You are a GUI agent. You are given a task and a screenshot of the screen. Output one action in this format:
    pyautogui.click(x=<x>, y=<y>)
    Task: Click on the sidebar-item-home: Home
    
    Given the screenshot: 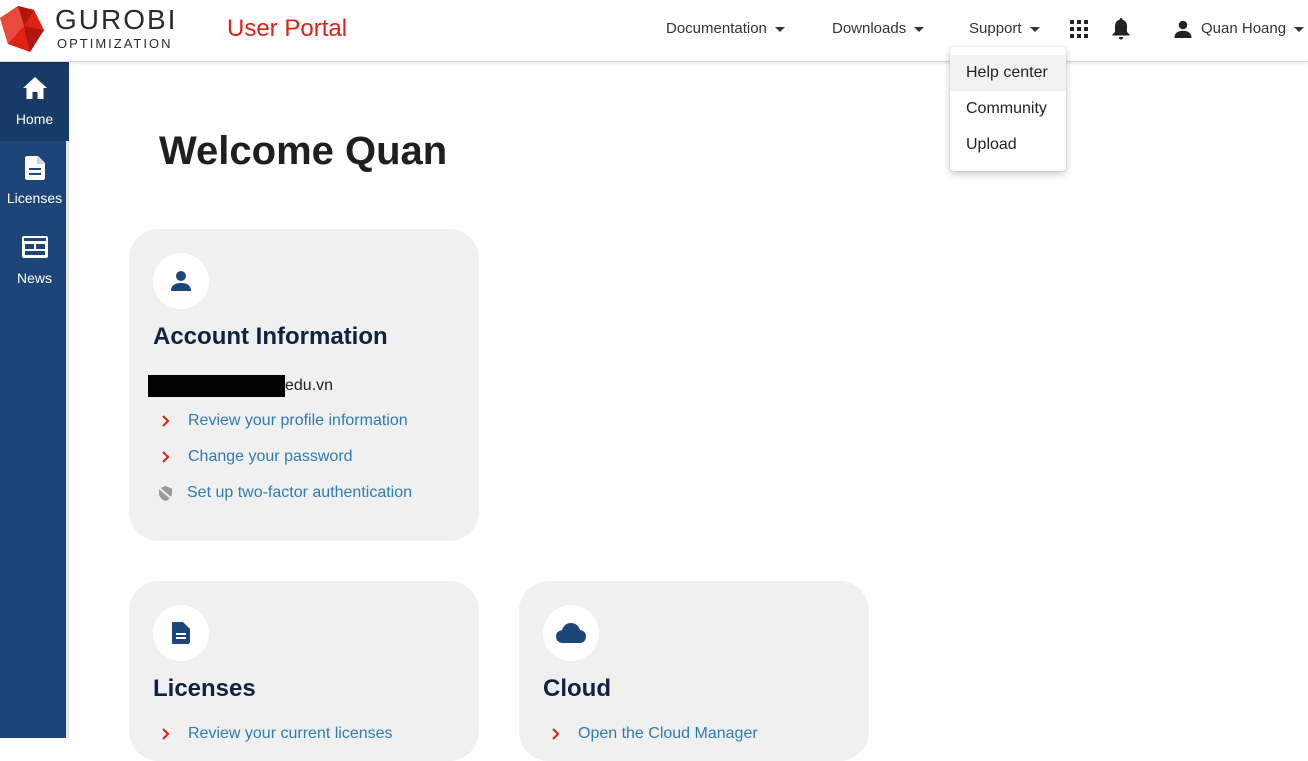 What is the action you would take?
    pyautogui.click(x=34, y=101)
    